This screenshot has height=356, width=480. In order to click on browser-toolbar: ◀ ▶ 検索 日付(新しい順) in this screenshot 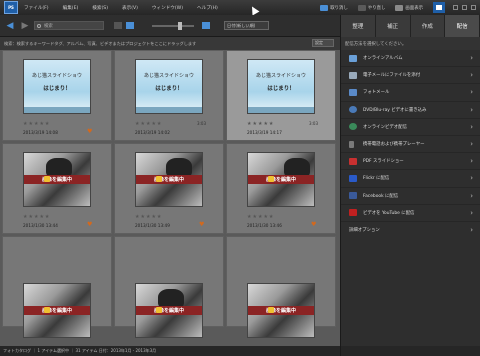, I will do `click(170, 26)`.